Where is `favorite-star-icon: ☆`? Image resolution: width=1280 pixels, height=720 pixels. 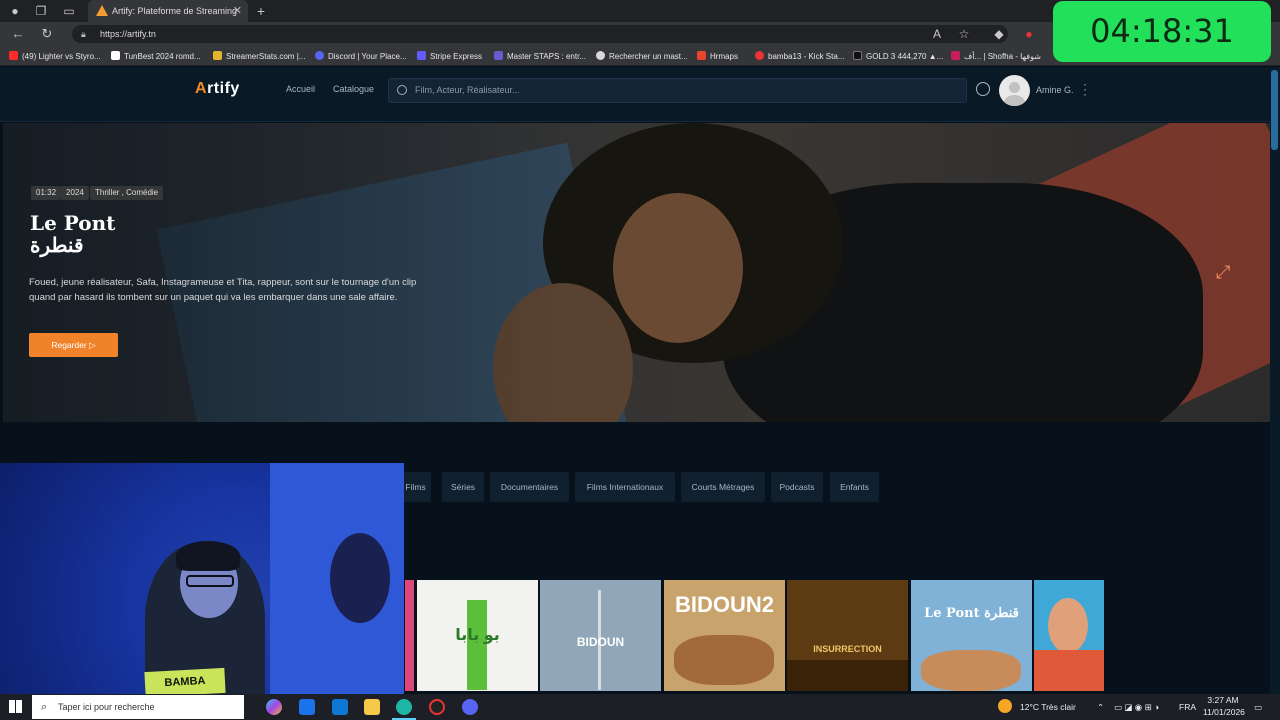
favorite-star-icon: ☆ is located at coordinates (964, 34).